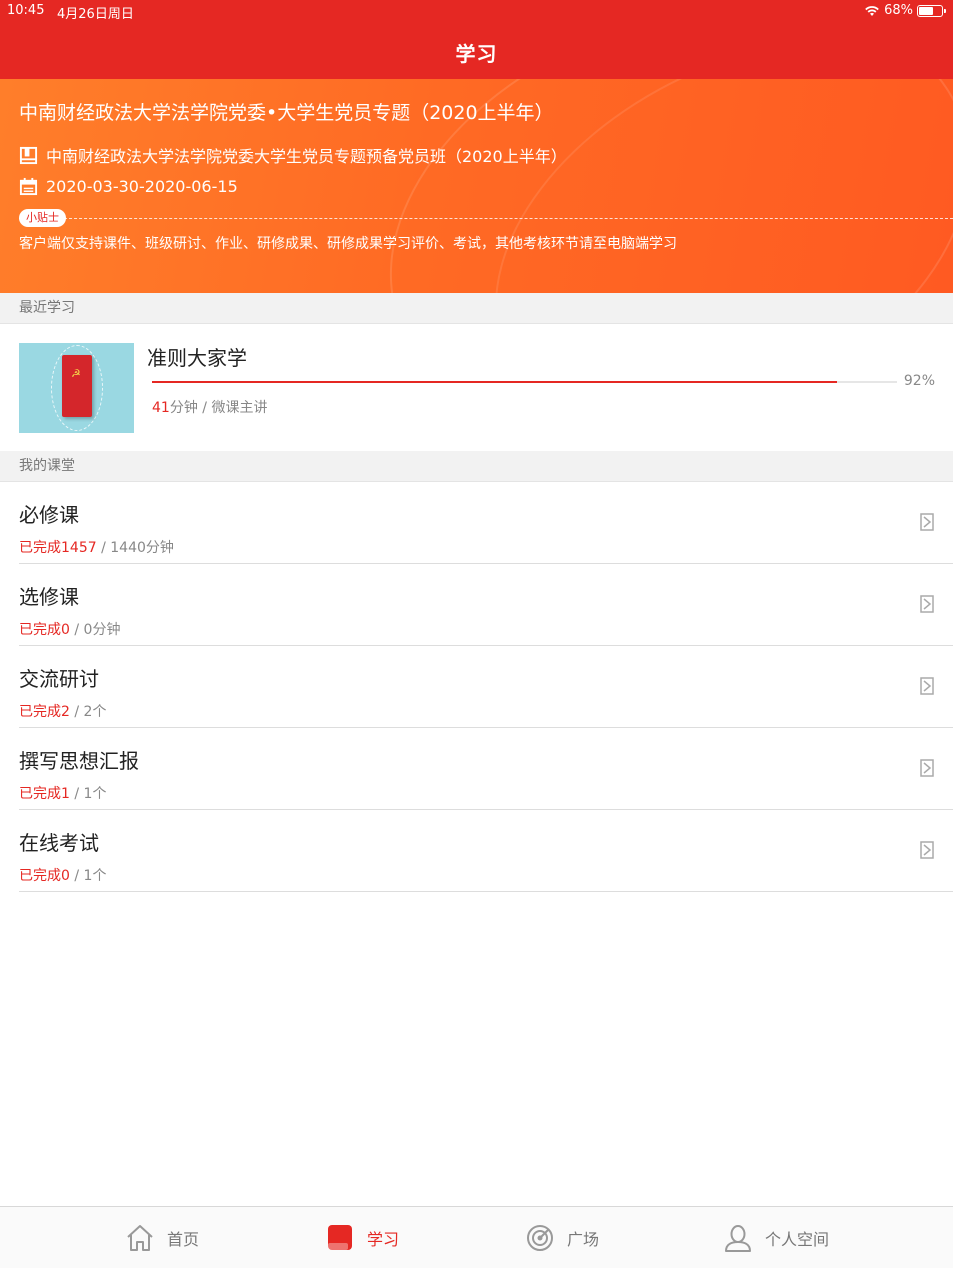  Describe the element at coordinates (524, 382) in the screenshot. I see `progress-bar` at that location.